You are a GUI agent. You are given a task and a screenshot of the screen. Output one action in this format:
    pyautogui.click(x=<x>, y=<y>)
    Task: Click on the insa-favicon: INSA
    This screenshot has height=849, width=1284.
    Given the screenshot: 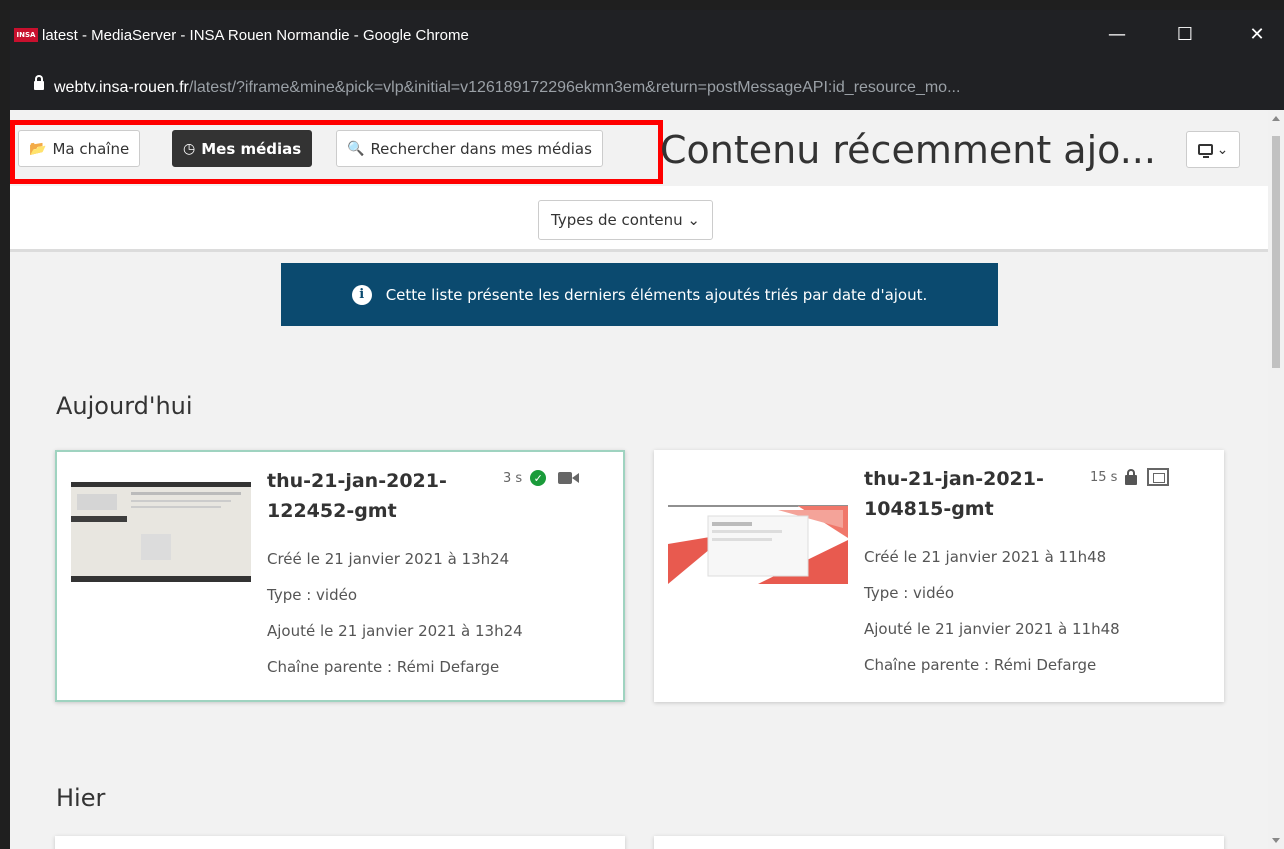 What is the action you would take?
    pyautogui.click(x=26, y=35)
    